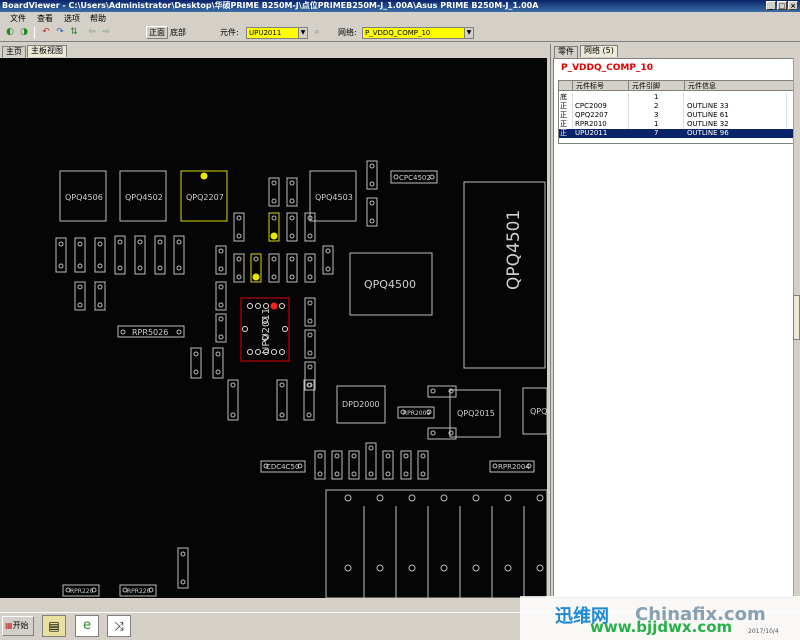 This screenshot has width=800, height=640. What do you see at coordinates (60, 32) in the screenshot?
I see `rotate-right-icon: ↷` at bounding box center [60, 32].